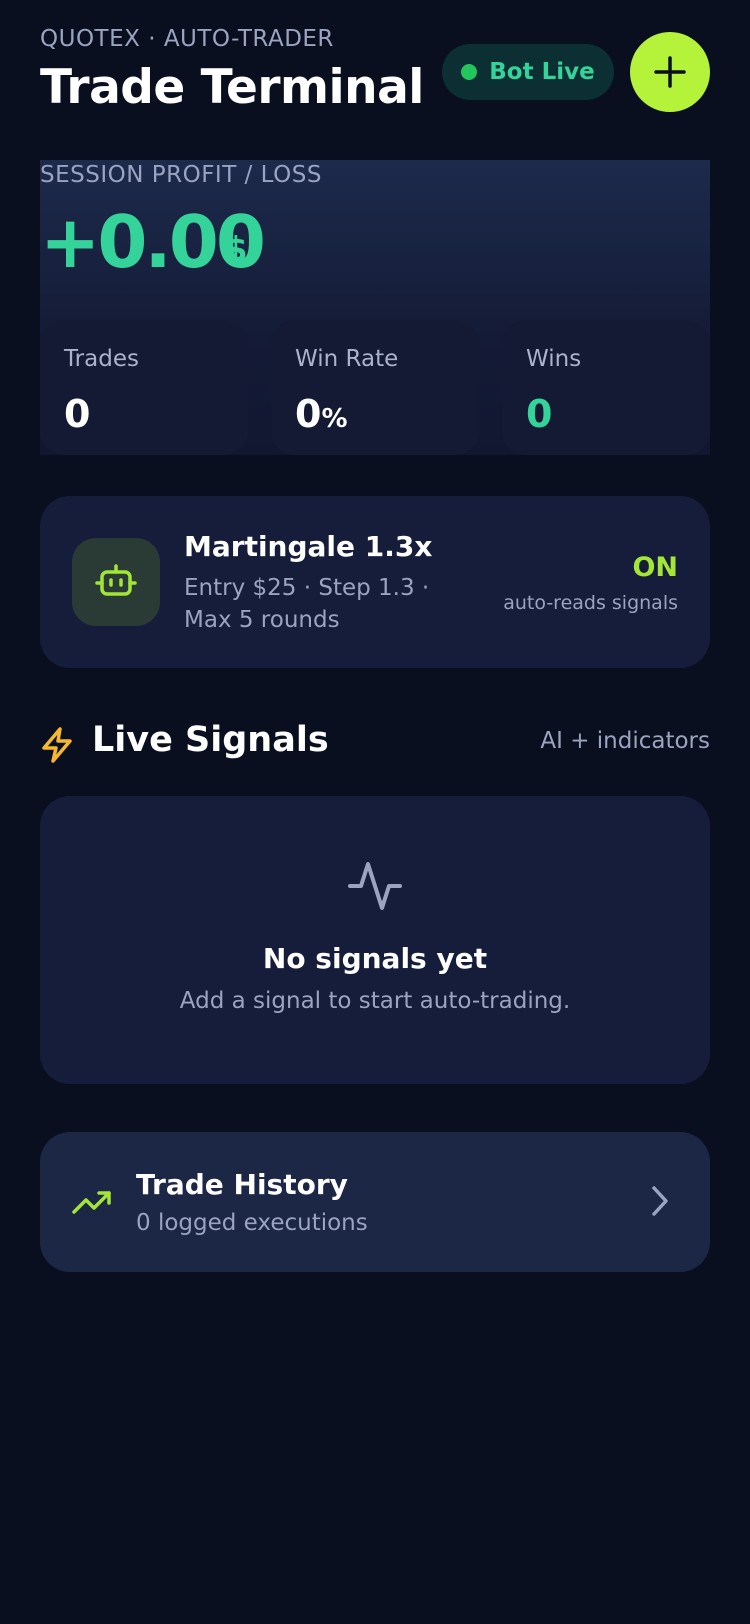 This screenshot has width=750, height=1624. I want to click on stat-win-rate: Win Rate 0%, so click(375, 387).